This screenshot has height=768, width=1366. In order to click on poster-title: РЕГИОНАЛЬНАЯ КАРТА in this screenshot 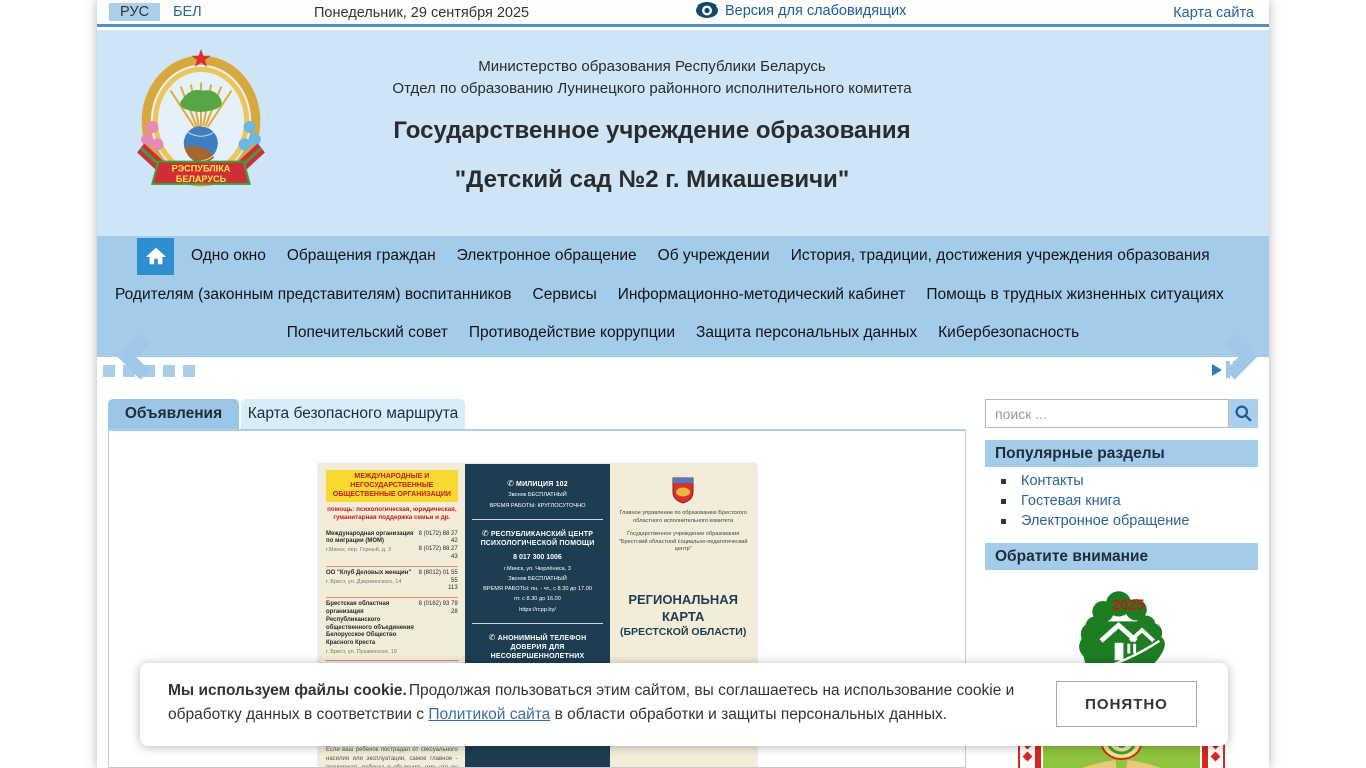, I will do `click(683, 607)`.